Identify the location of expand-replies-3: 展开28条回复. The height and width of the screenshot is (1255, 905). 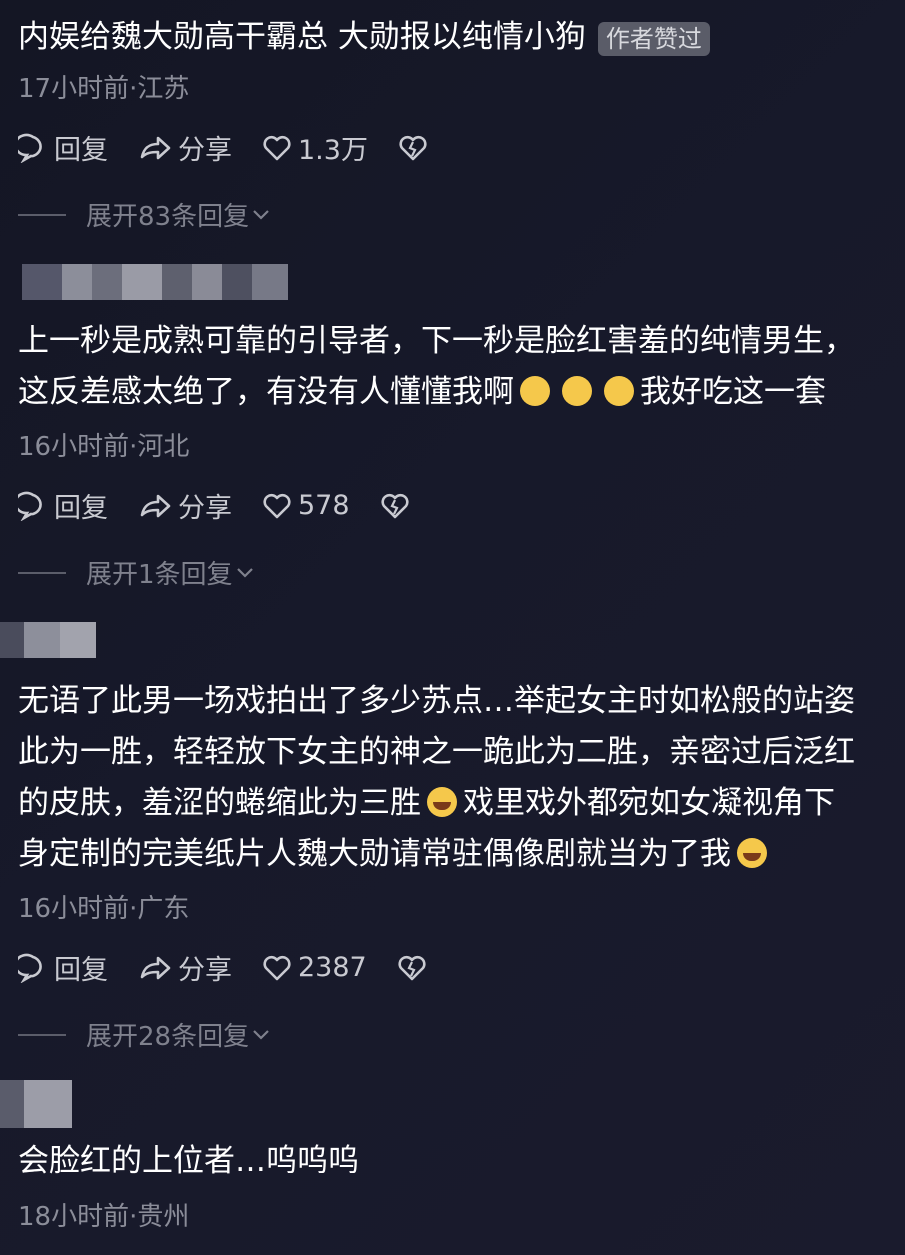
(144, 1034).